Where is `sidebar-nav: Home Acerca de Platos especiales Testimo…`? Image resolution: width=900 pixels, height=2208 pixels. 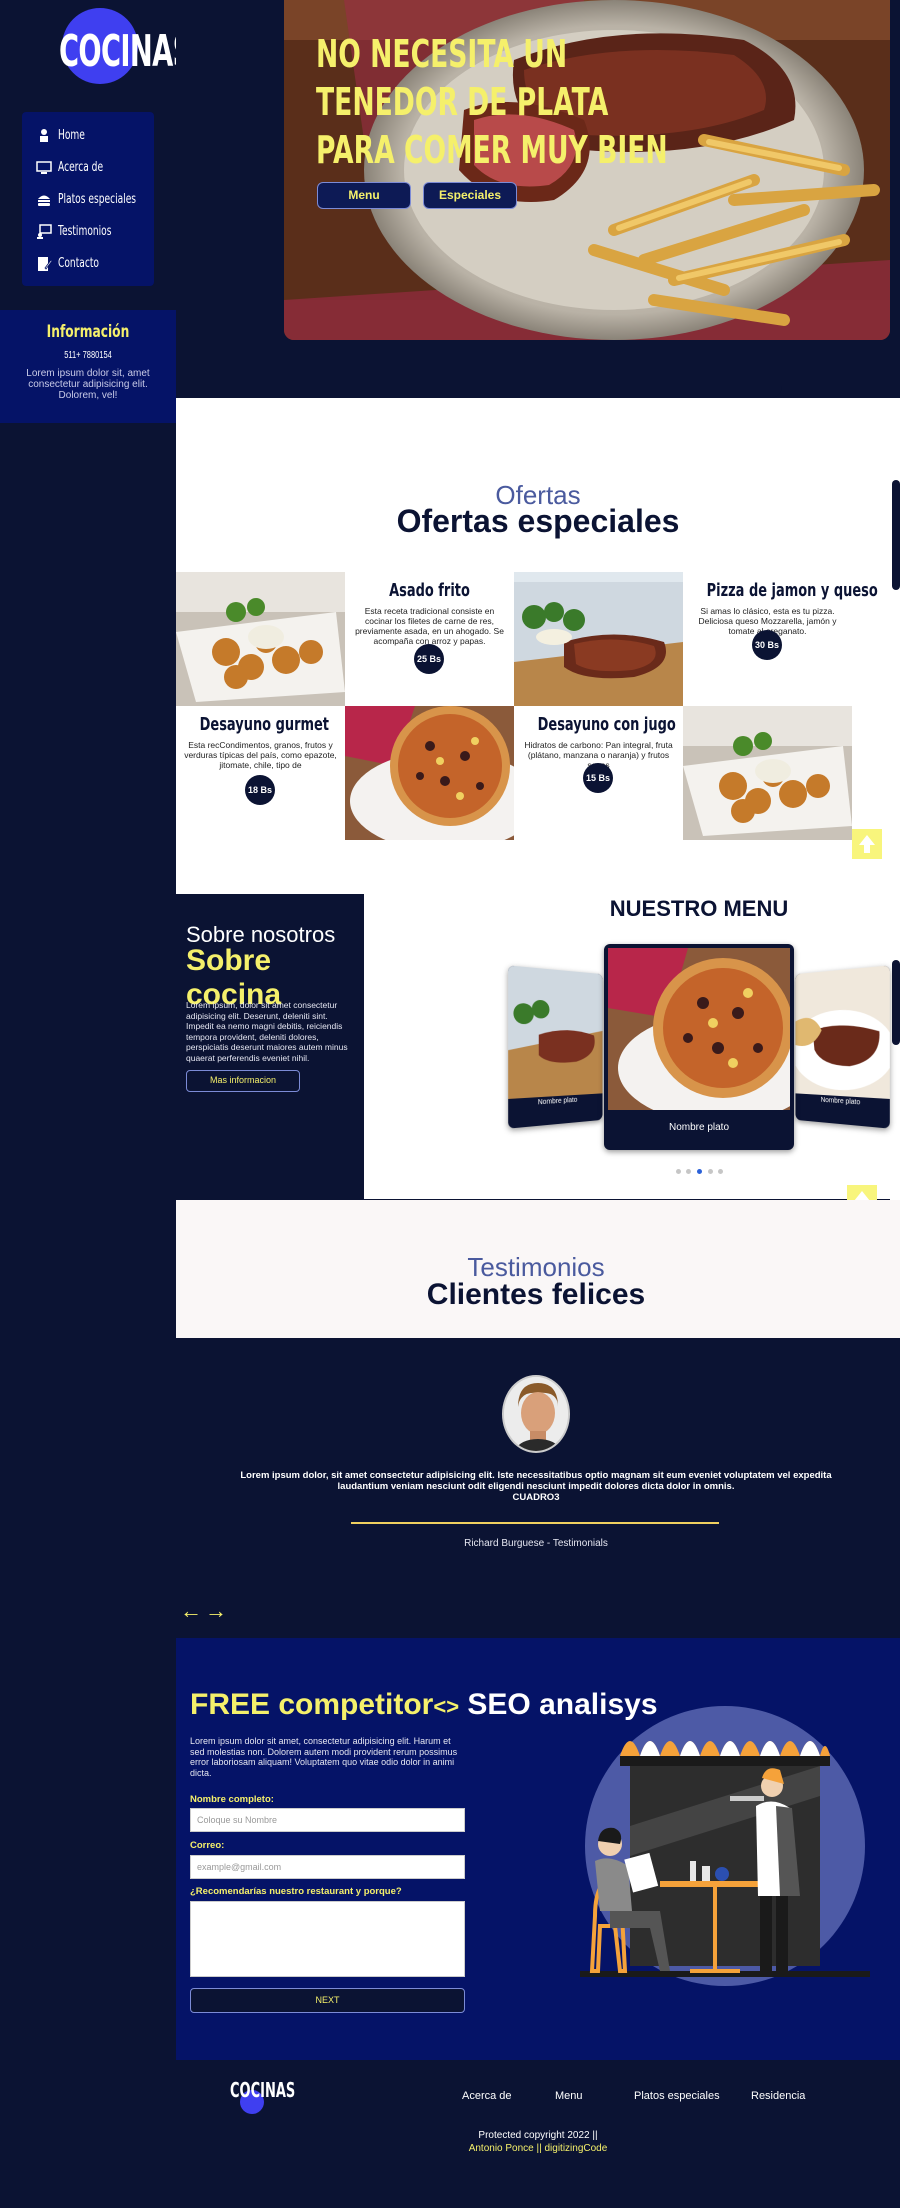
sidebar-nav: Home Acerca de Platos especiales Testimo… is located at coordinates (88, 199).